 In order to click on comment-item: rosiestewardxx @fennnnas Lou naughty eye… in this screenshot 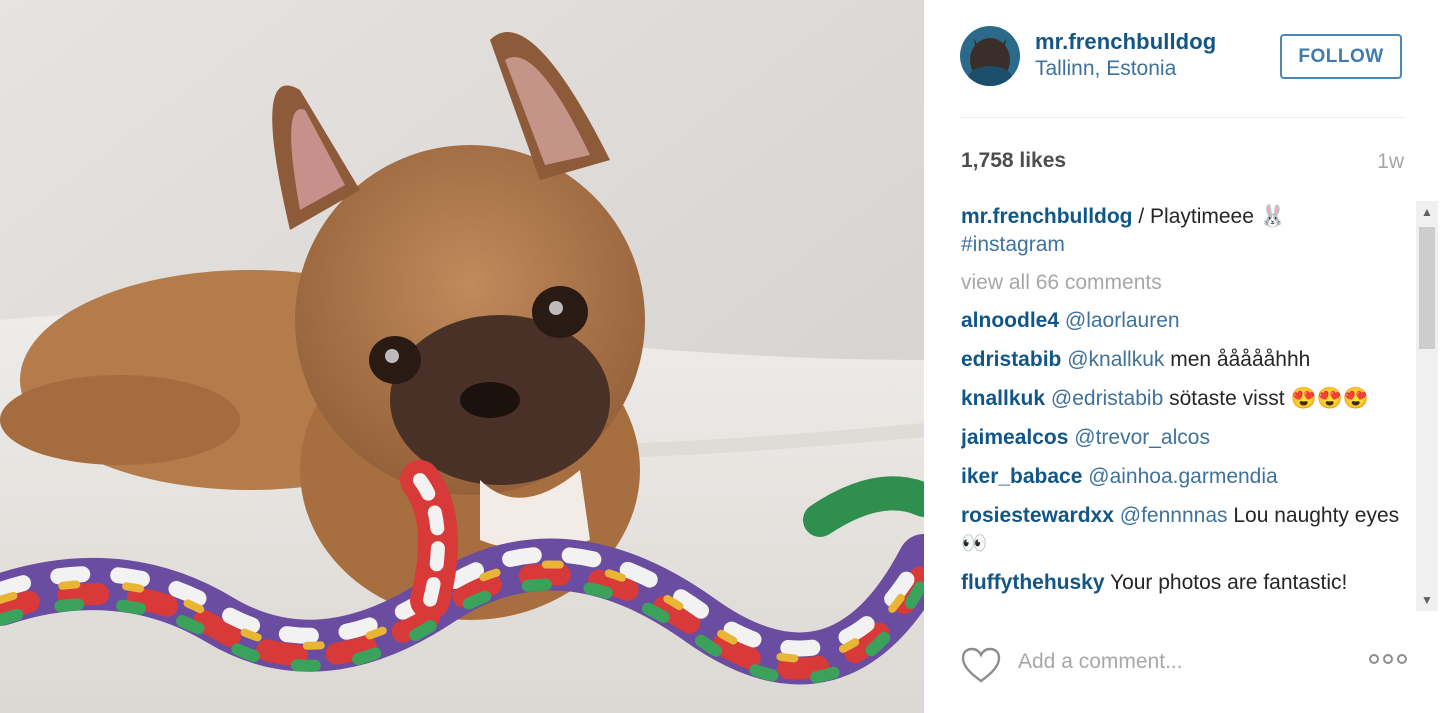, I will do `click(1186, 530)`.